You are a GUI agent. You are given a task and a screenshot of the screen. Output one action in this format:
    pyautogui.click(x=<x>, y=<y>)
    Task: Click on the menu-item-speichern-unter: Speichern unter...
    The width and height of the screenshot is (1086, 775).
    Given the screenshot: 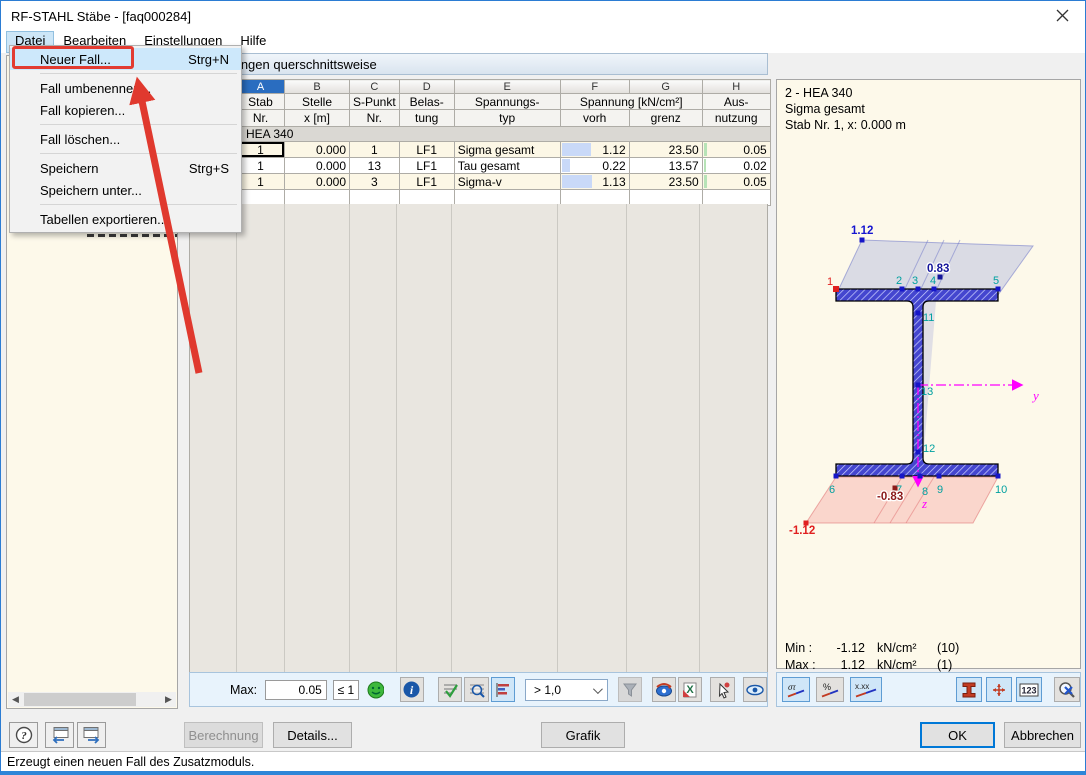 What is the action you would take?
    pyautogui.click(x=125, y=190)
    